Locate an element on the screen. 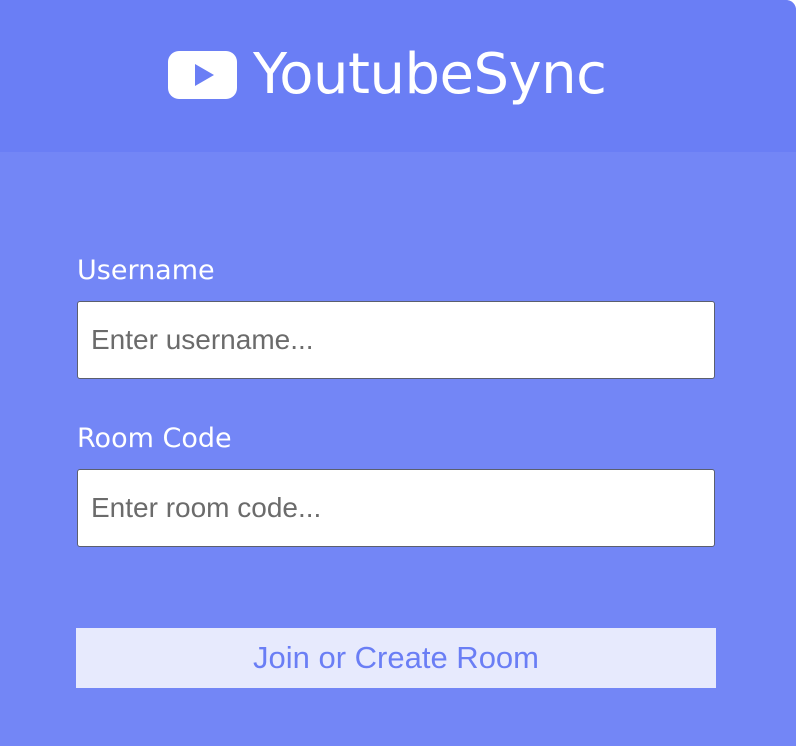 The image size is (796, 746). brand: YoutubeSync is located at coordinates (387, 75).